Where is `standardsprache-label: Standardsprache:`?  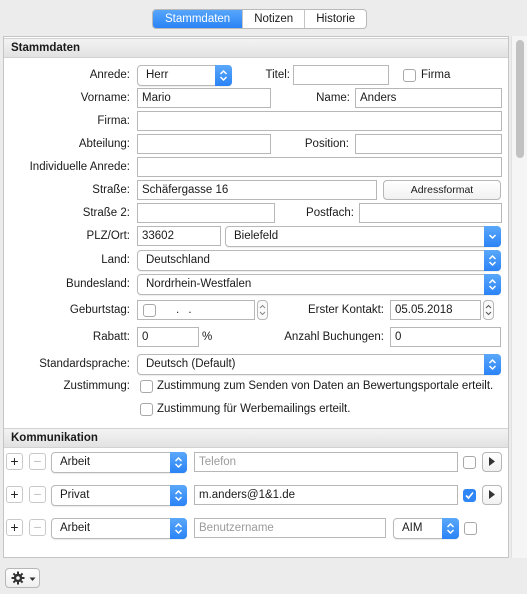 standardsprache-label: Standardsprache: is located at coordinates (84, 364).